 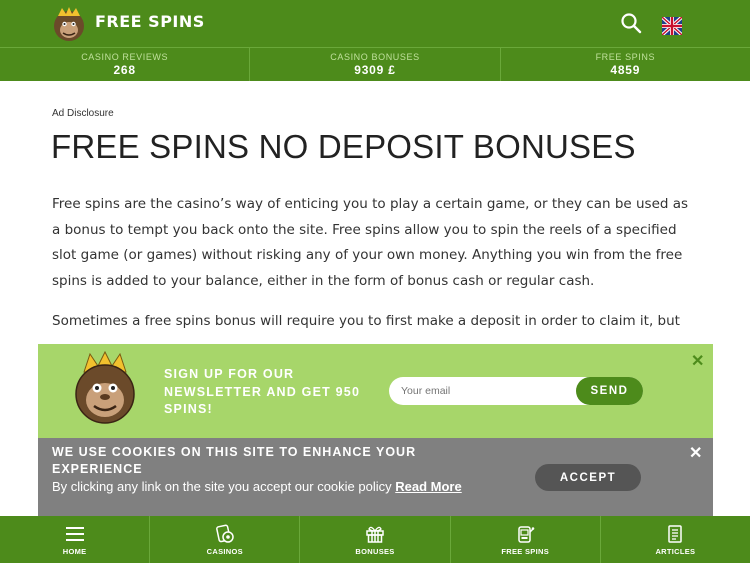 What do you see at coordinates (343, 146) in the screenshot?
I see `page-title: FREE SPINS NO DEPOSIT BONUSES` at bounding box center [343, 146].